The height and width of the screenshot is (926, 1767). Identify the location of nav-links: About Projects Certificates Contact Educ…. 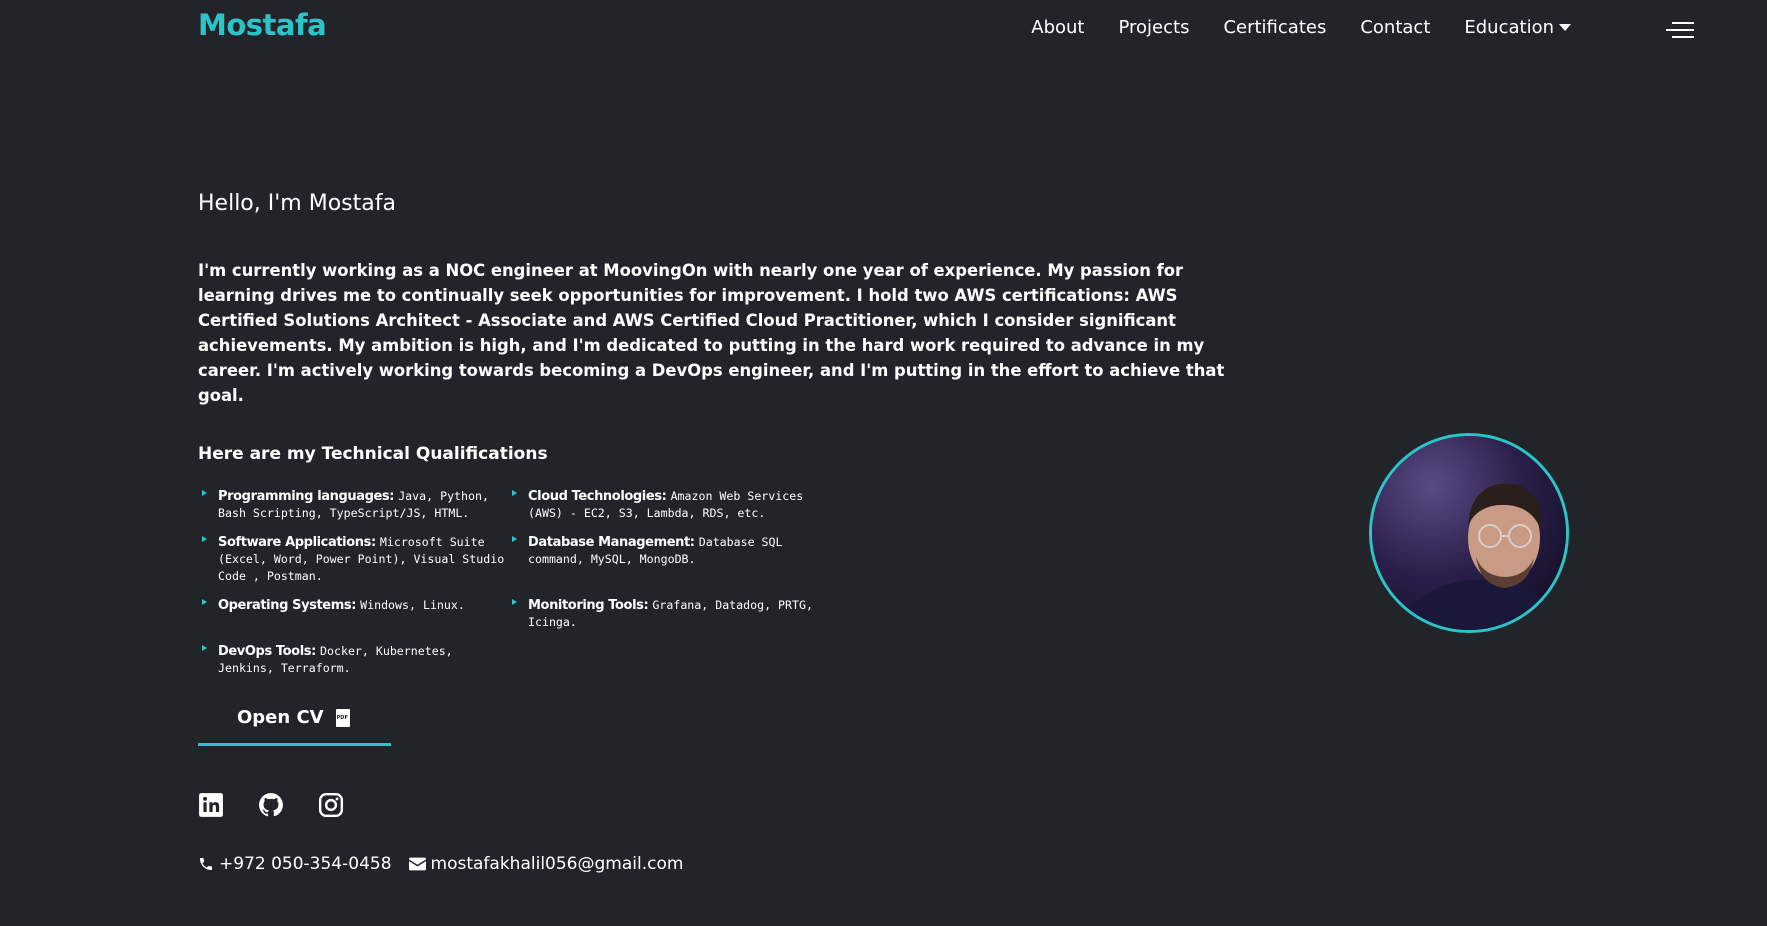
(1284, 27).